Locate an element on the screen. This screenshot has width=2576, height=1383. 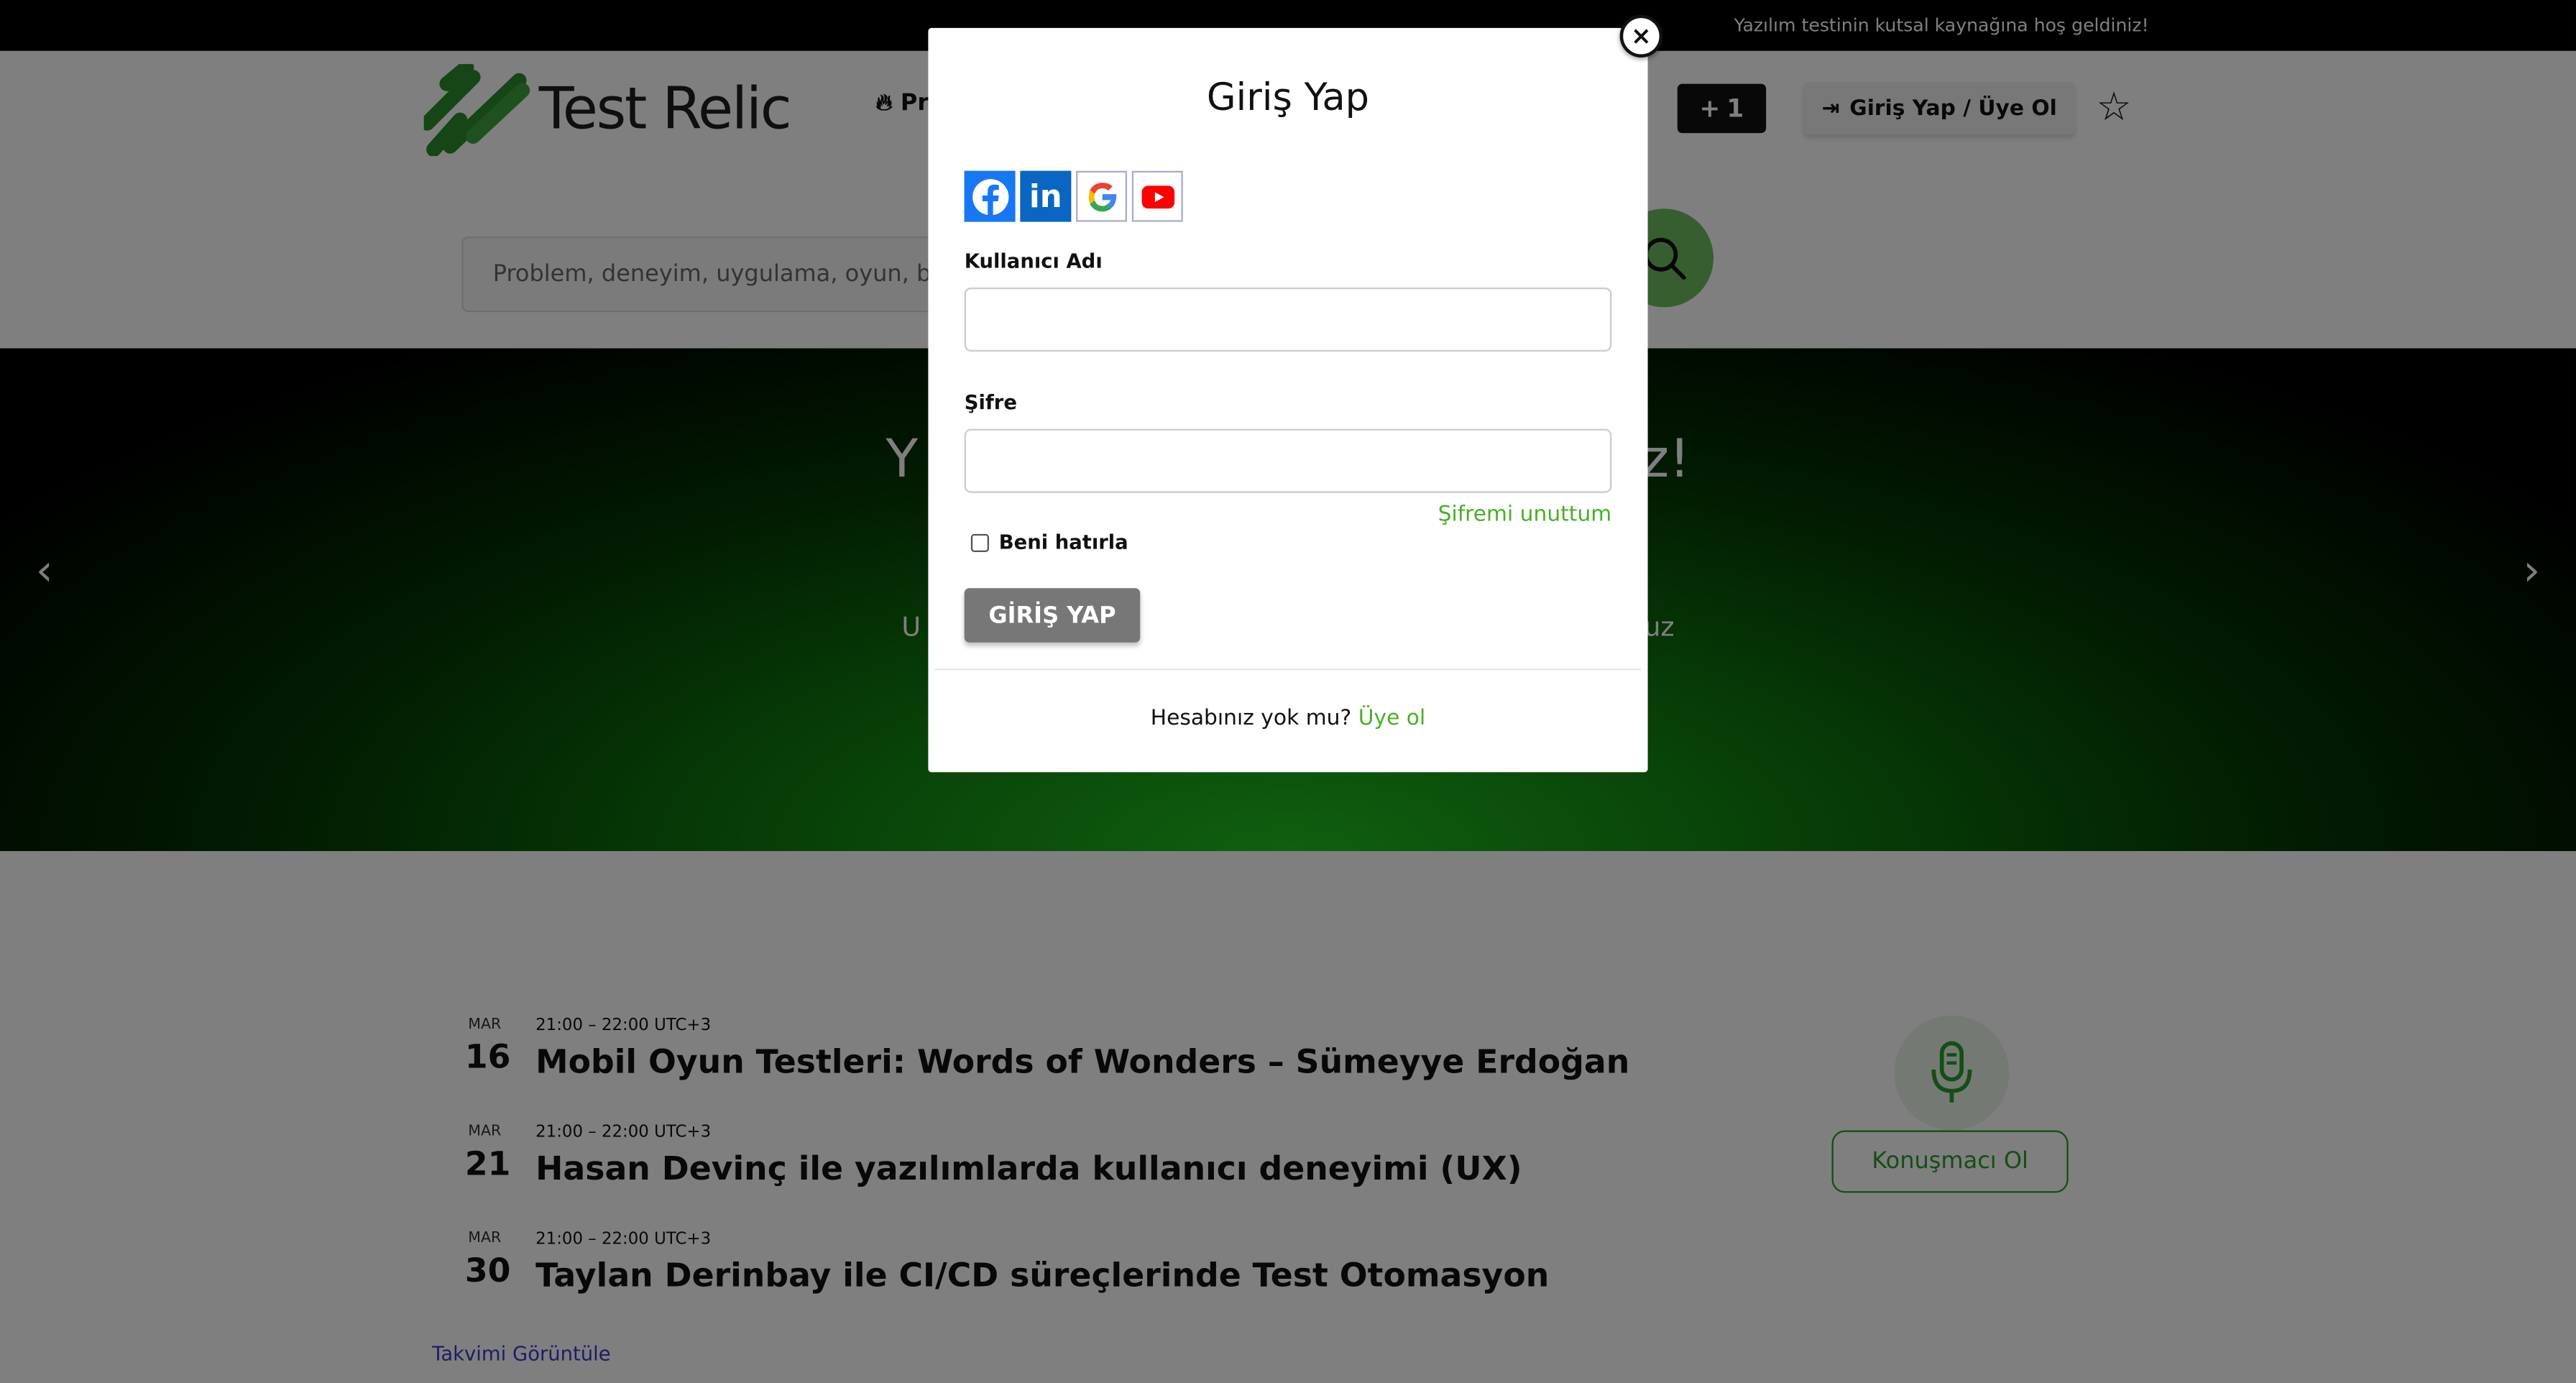
username-label: Kullanıcı Adı is located at coordinates (1033, 261).